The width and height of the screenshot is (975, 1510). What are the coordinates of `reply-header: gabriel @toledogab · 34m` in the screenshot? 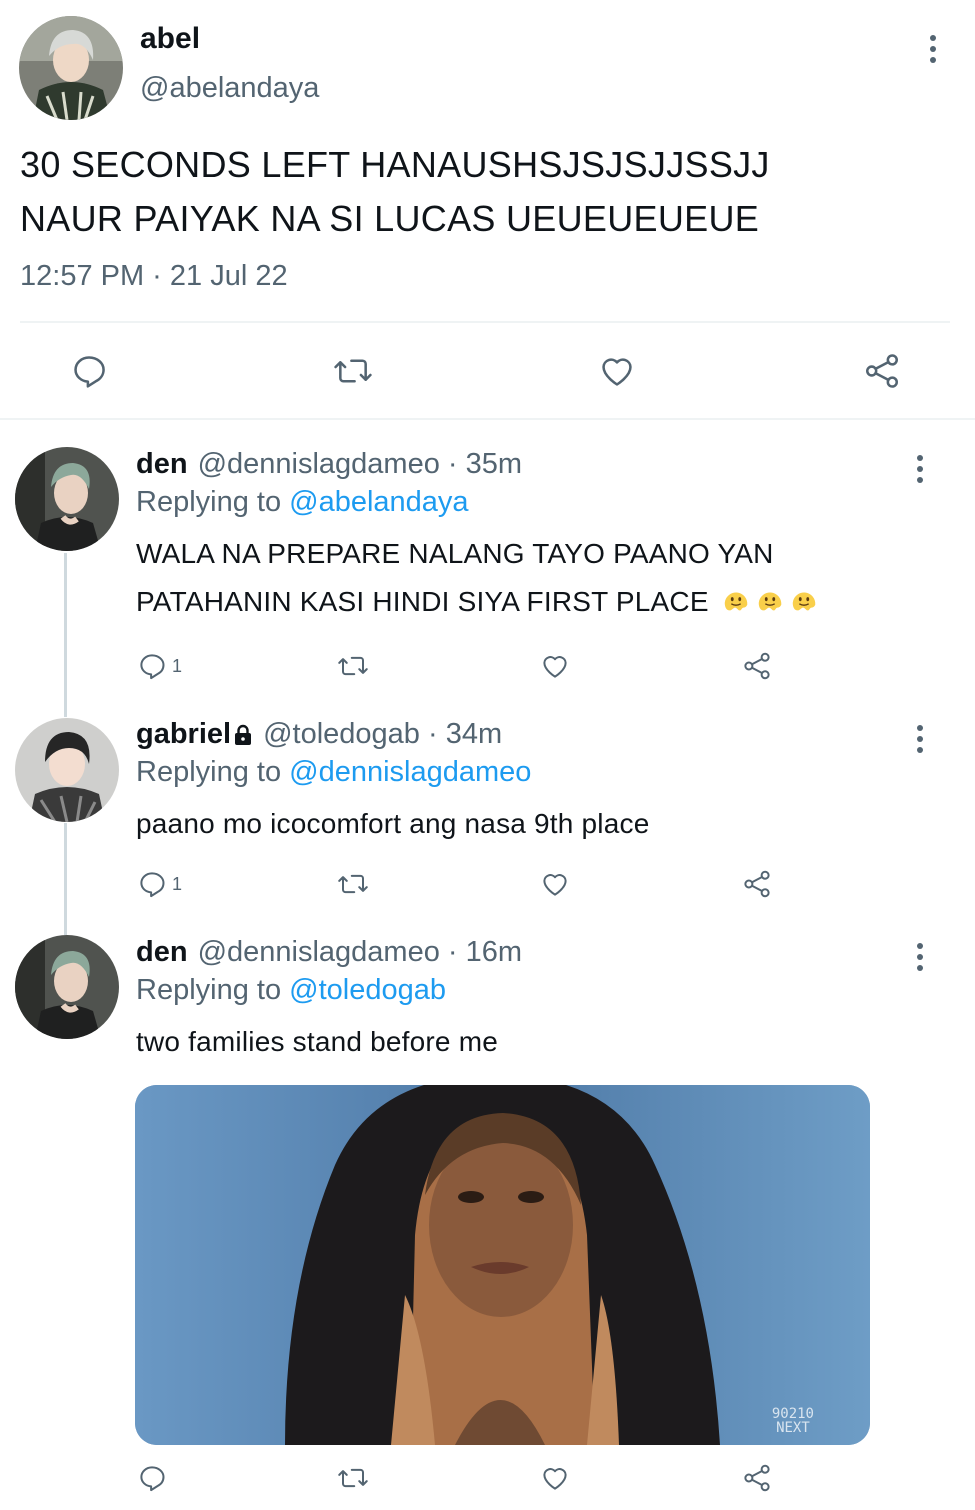 It's located at (319, 734).